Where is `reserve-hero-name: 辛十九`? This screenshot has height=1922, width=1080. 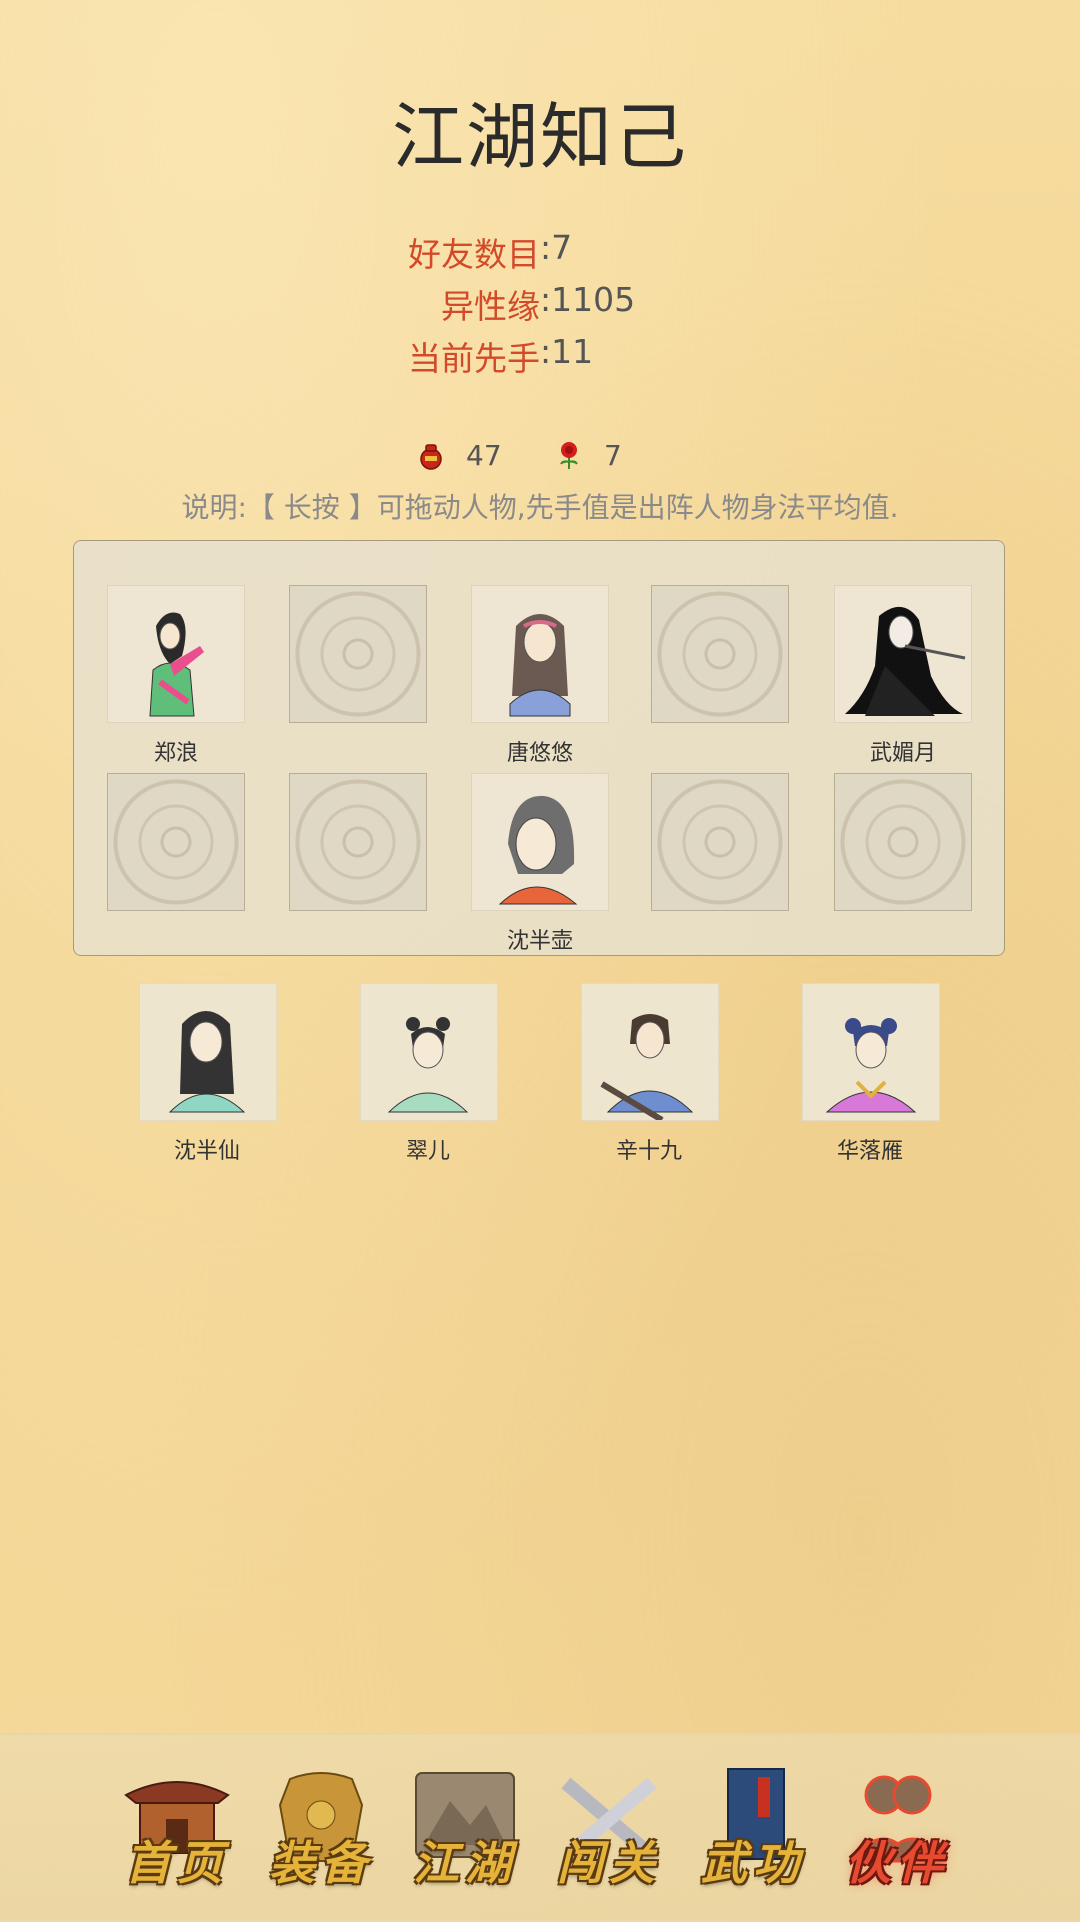
reserve-hero-name: 辛十九 is located at coordinates (648, 1151).